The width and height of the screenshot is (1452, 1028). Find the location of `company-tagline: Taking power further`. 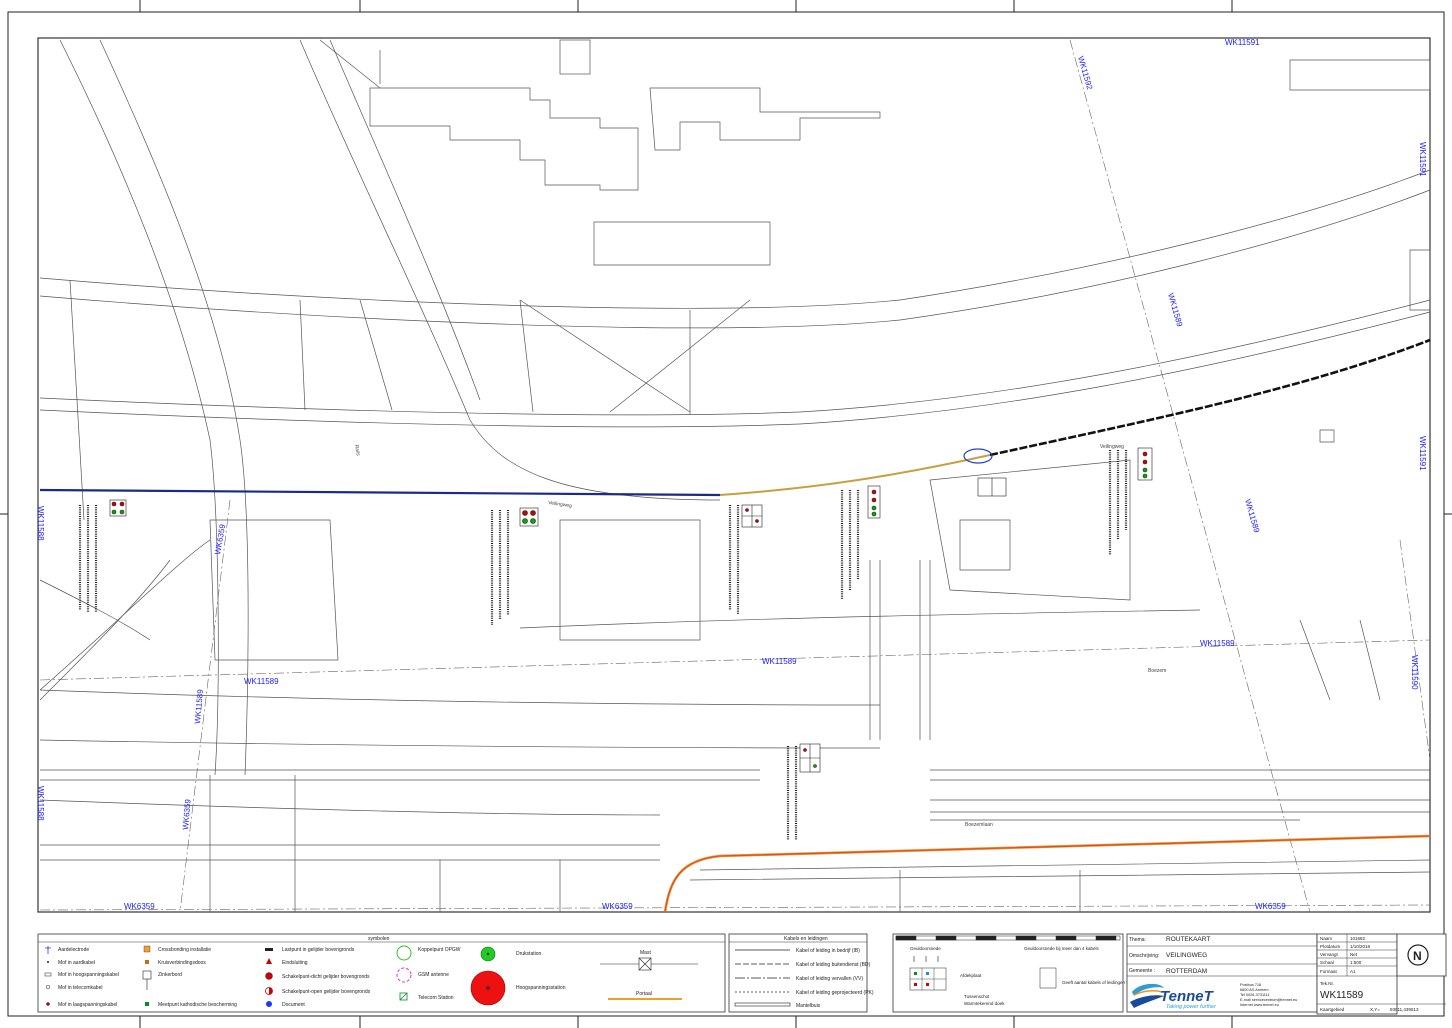

company-tagline: Taking power further is located at coordinates (1191, 1007).